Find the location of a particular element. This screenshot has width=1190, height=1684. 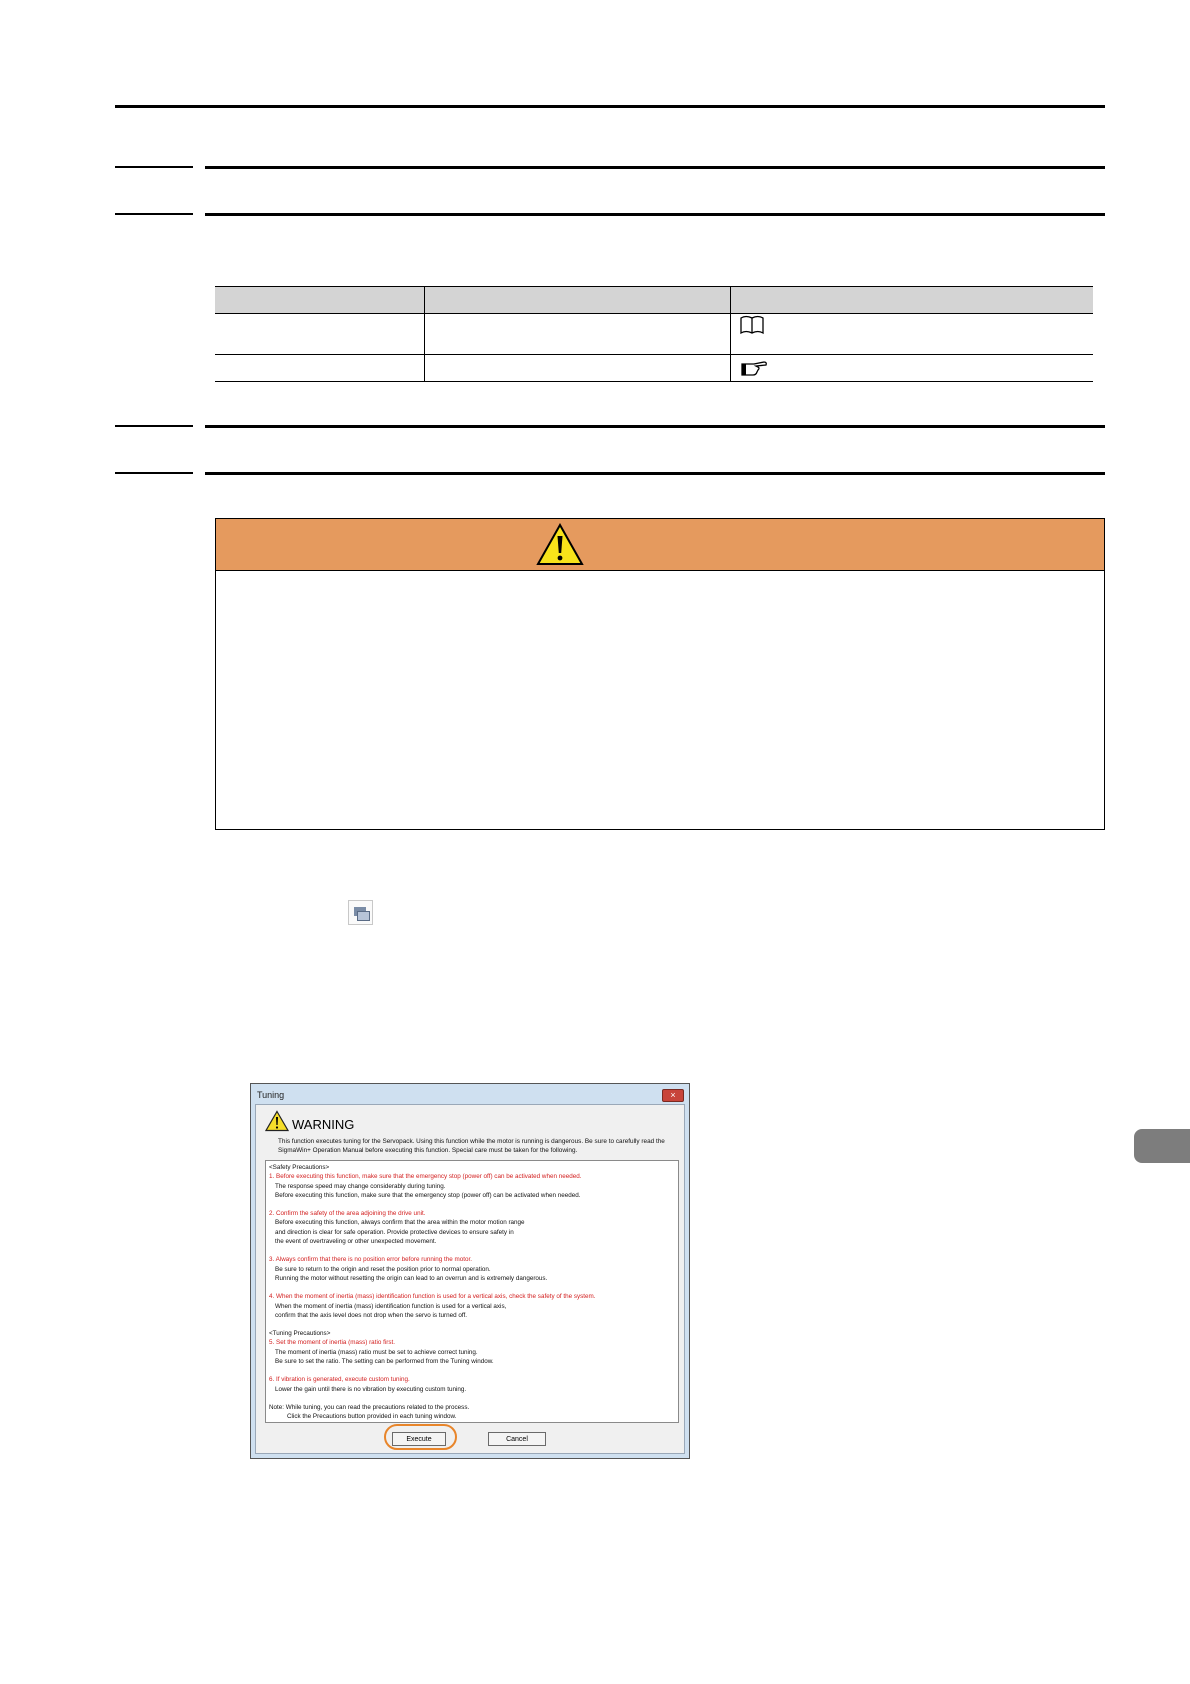

table-header-row is located at coordinates (654, 300).